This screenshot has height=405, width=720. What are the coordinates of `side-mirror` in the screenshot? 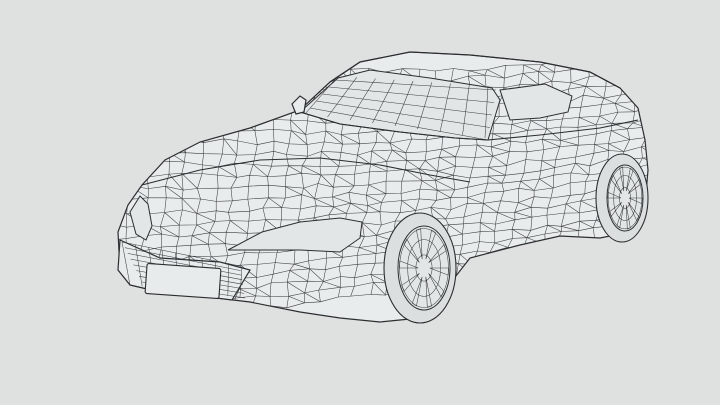 It's located at (299, 105).